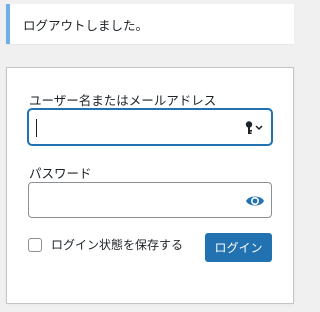 The width and height of the screenshot is (320, 312). I want to click on remember-checkbox, so click(35, 244).